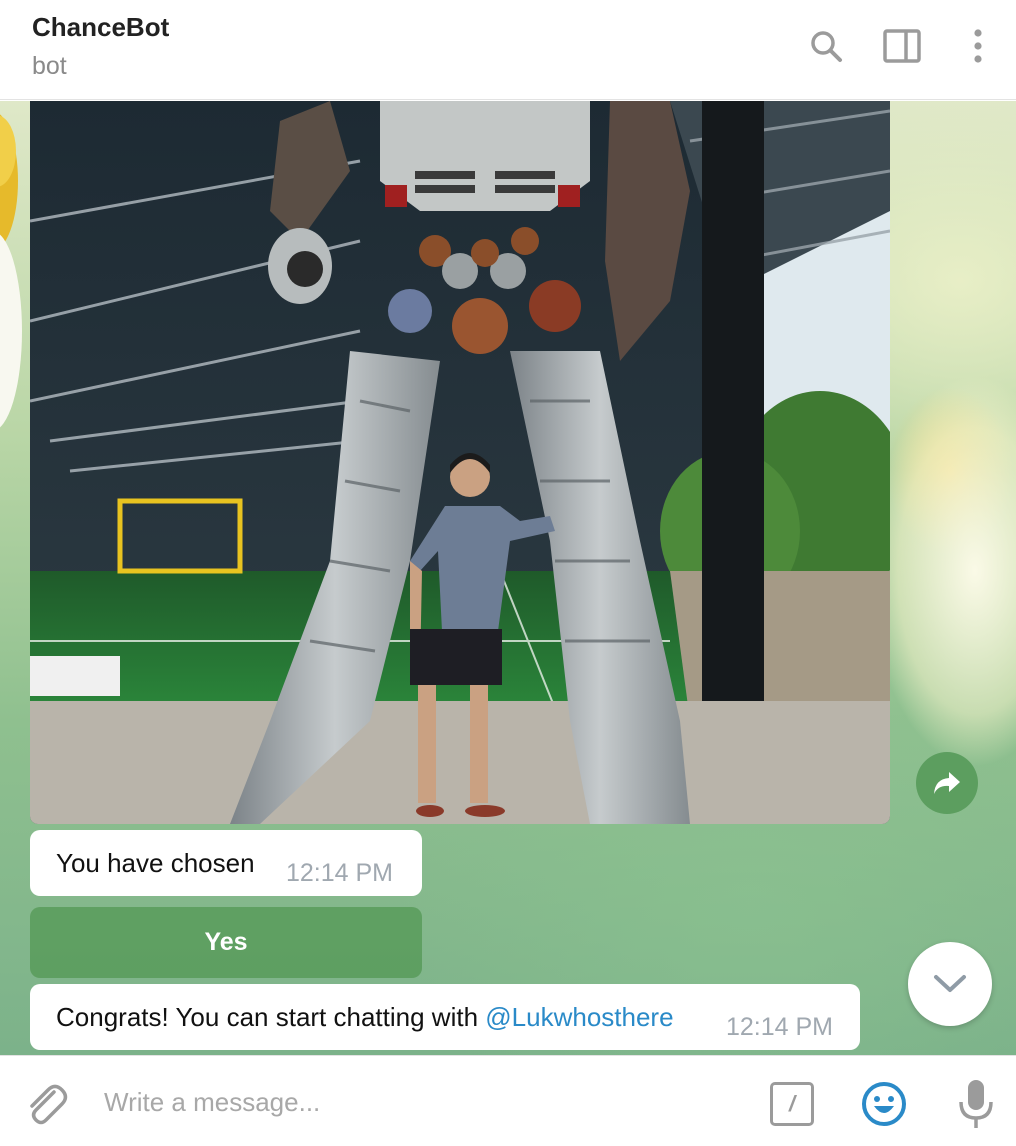 This screenshot has width=1016, height=1146. I want to click on forward-arrow-icon, so click(947, 783).